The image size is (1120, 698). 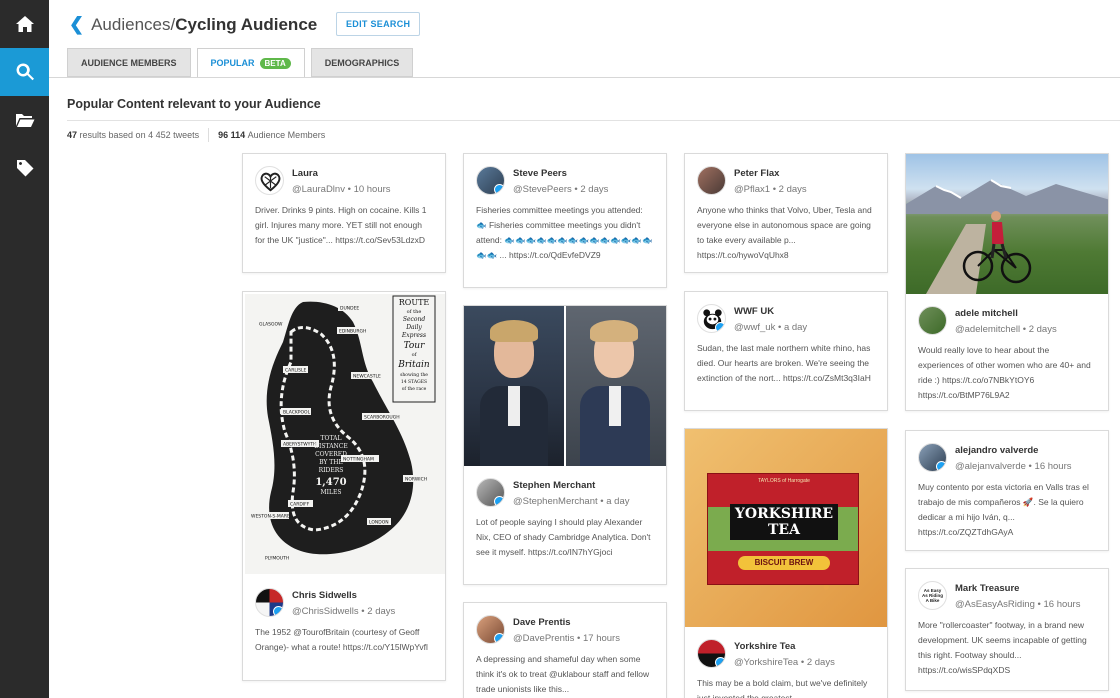 What do you see at coordinates (130, 25) in the screenshot?
I see `breadcrumb-parent: Audiences` at bounding box center [130, 25].